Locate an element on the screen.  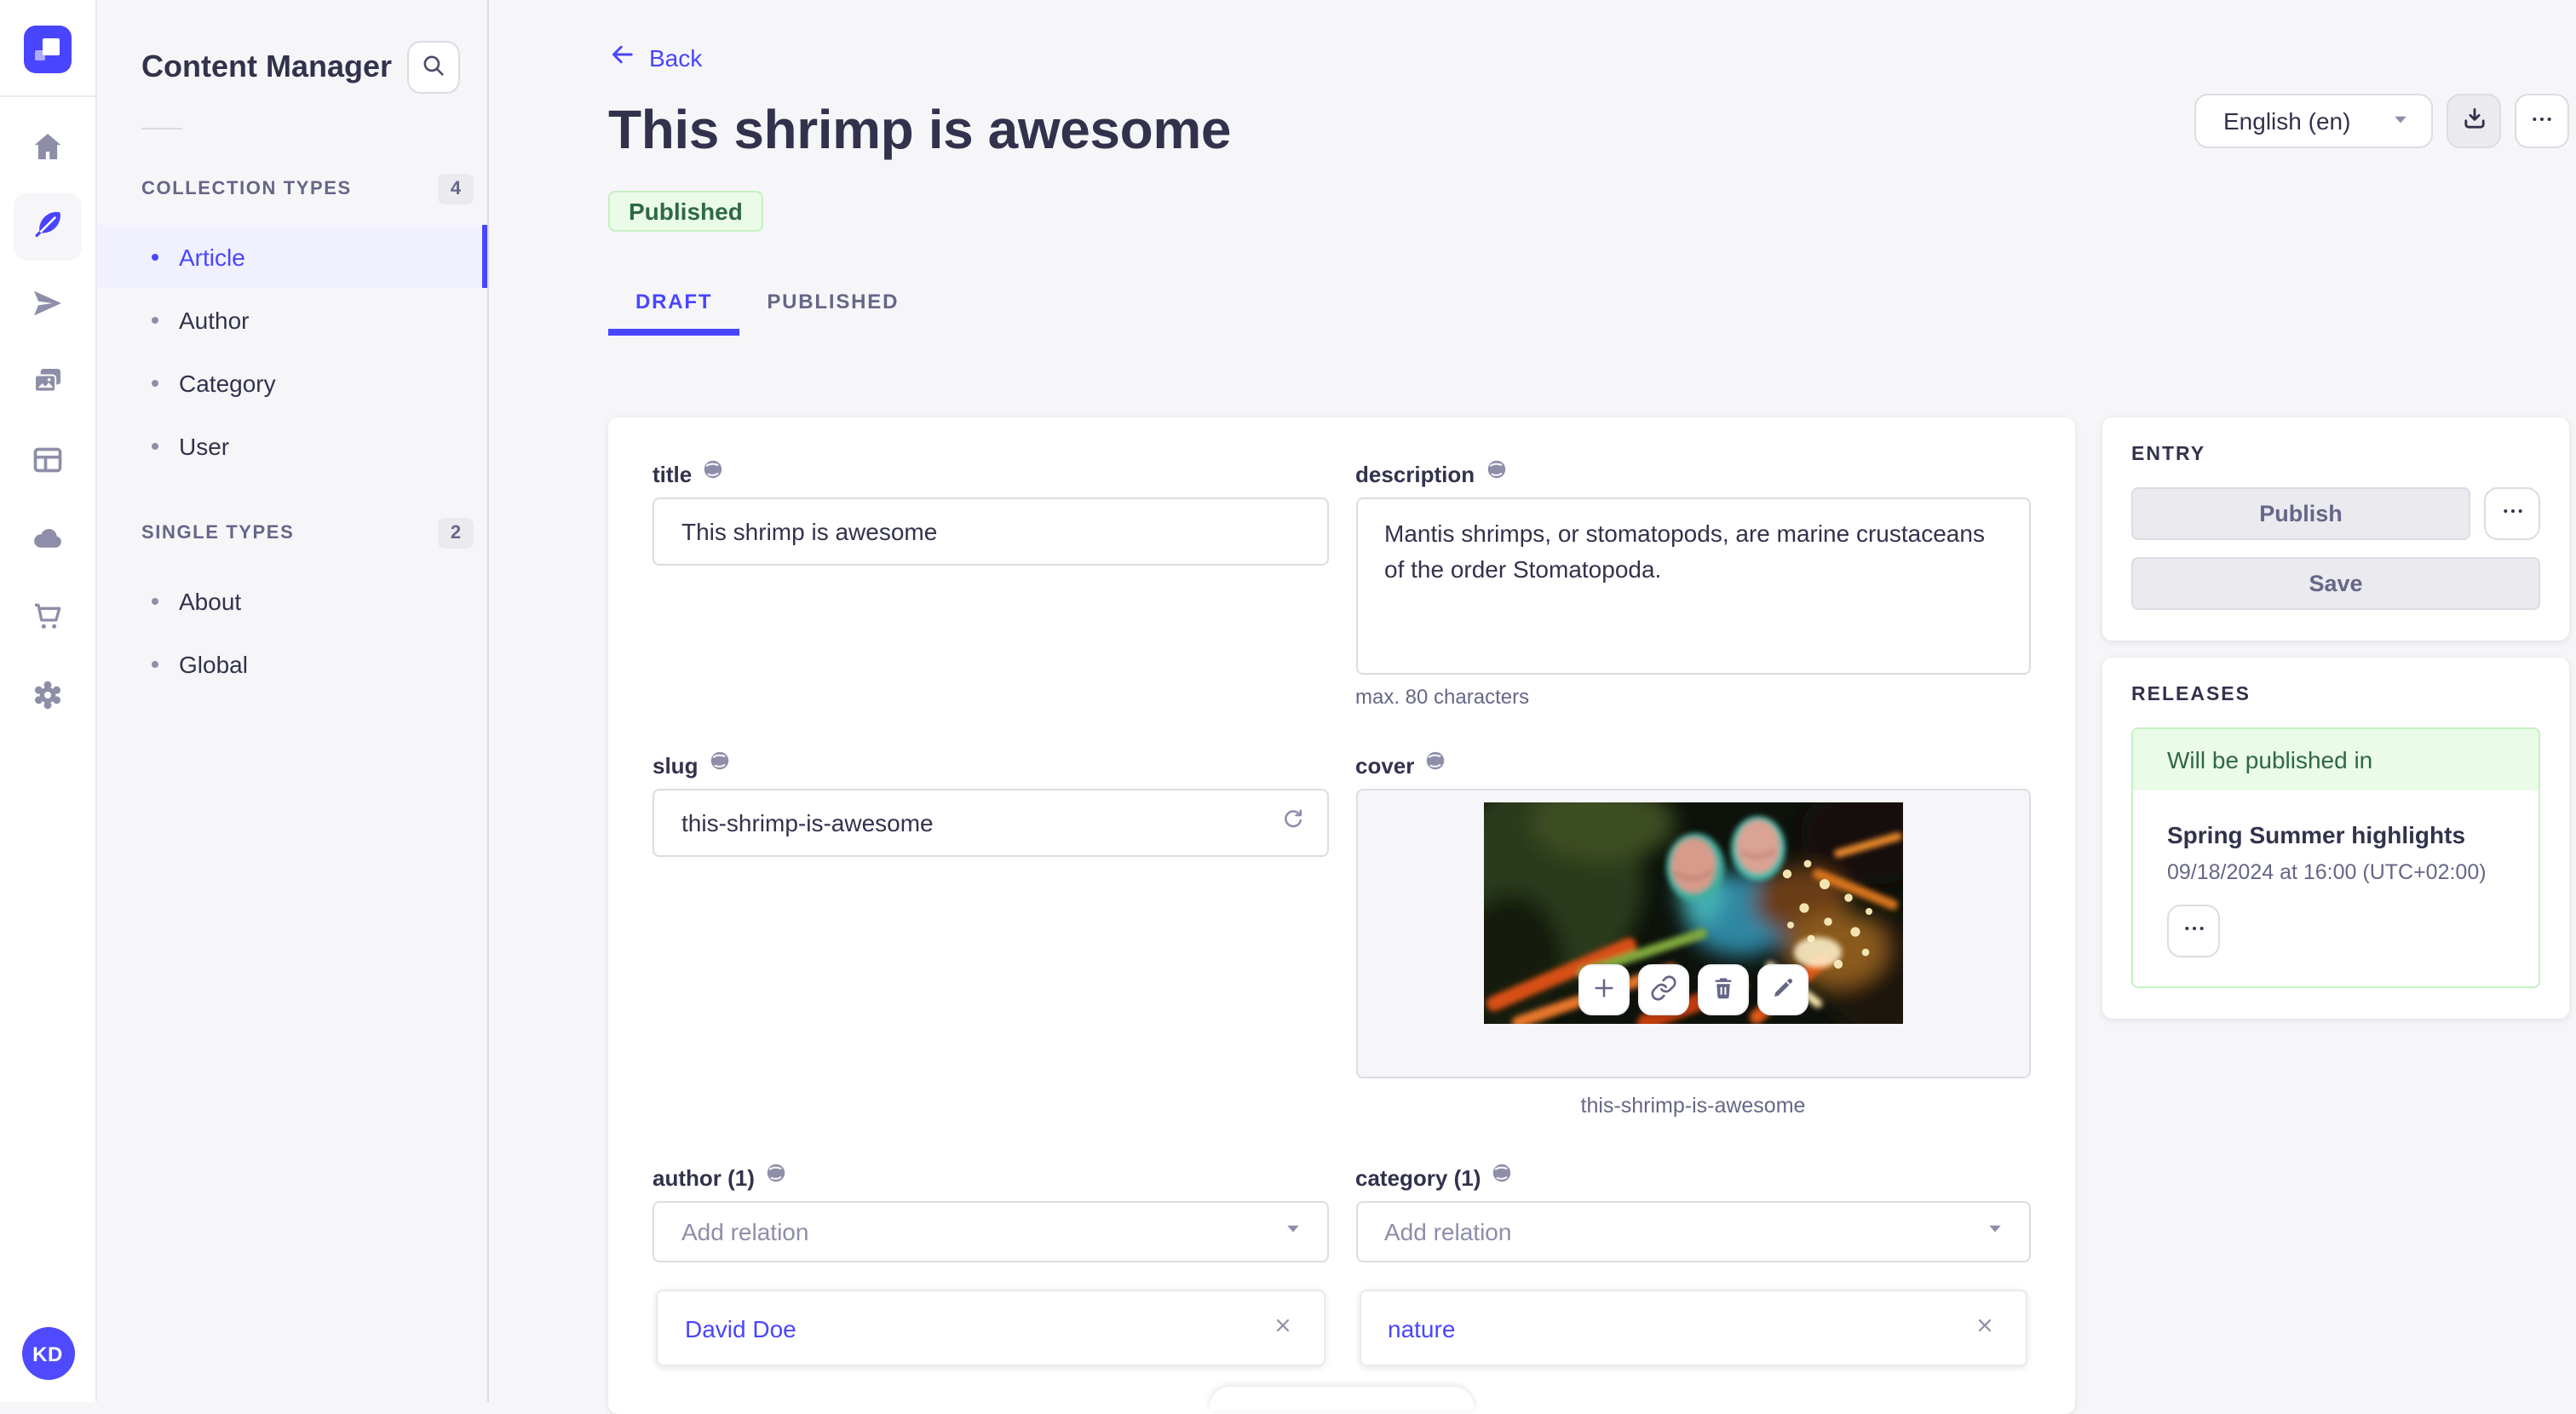
save-button: Save is located at coordinates (2335, 583).